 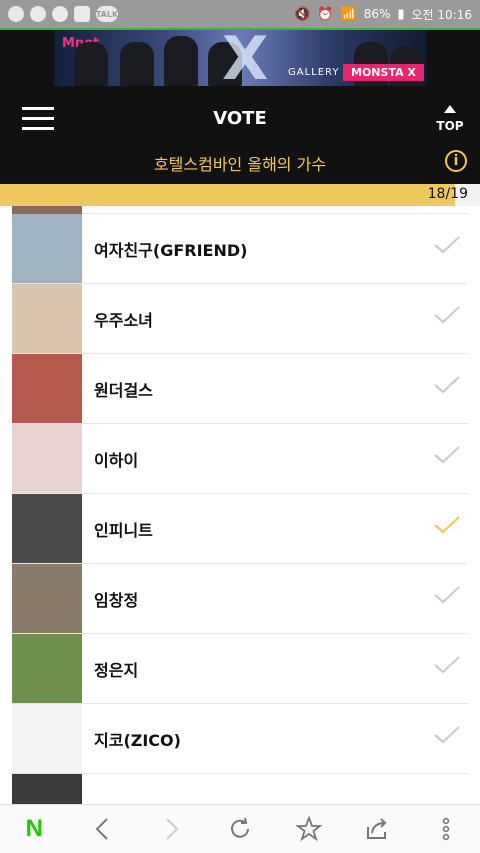 I want to click on artist-row: 이하이, so click(x=240, y=459).